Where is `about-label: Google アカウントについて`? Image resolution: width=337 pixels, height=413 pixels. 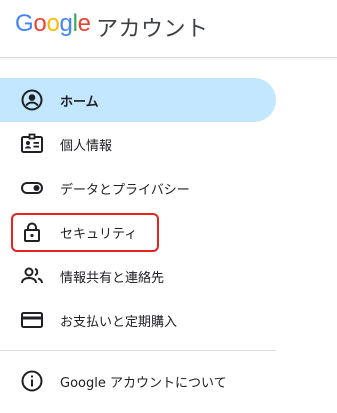 about-label: Google アカウントについて is located at coordinates (143, 383).